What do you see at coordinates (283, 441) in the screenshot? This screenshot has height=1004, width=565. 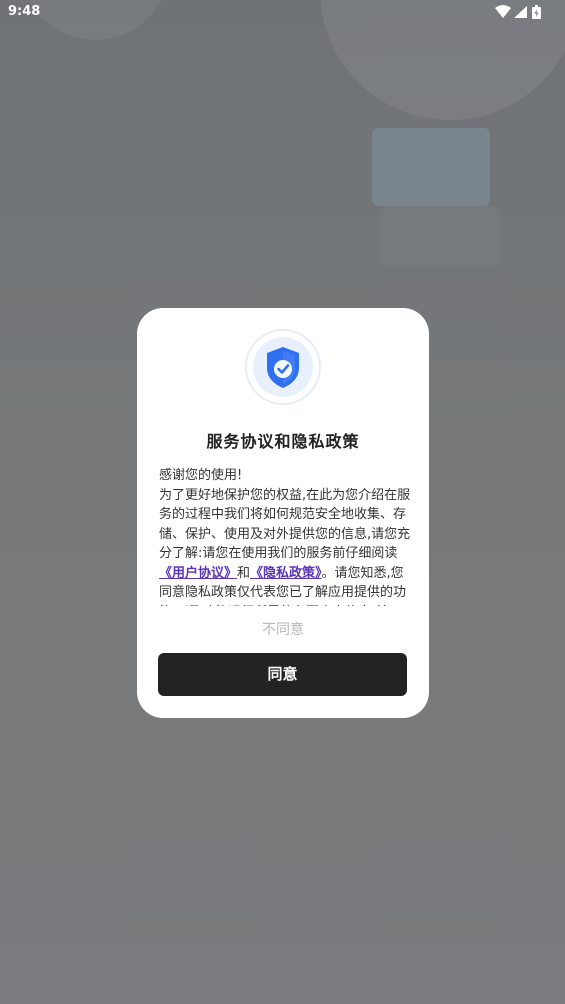 I see `dialog-title: 服务协议和隐私政策` at bounding box center [283, 441].